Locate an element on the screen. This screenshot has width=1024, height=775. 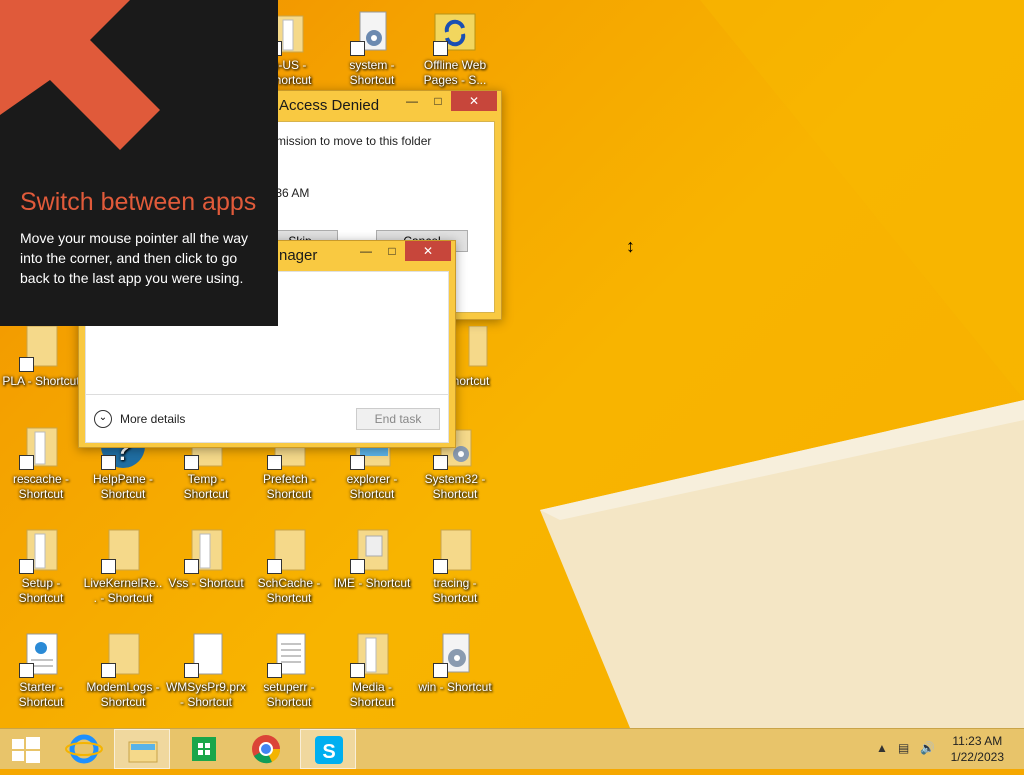
taskbar-chrome is located at coordinates (266, 749).